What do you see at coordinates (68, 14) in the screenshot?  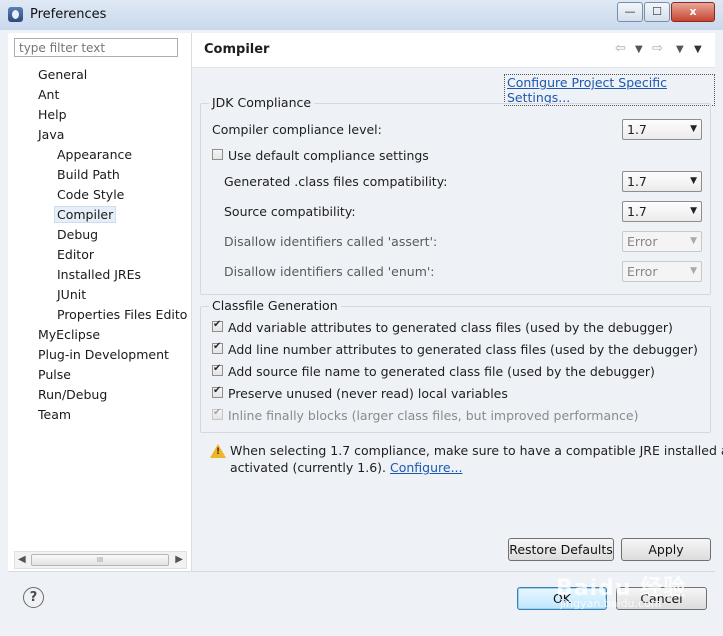 I see `window-title: Preferences` at bounding box center [68, 14].